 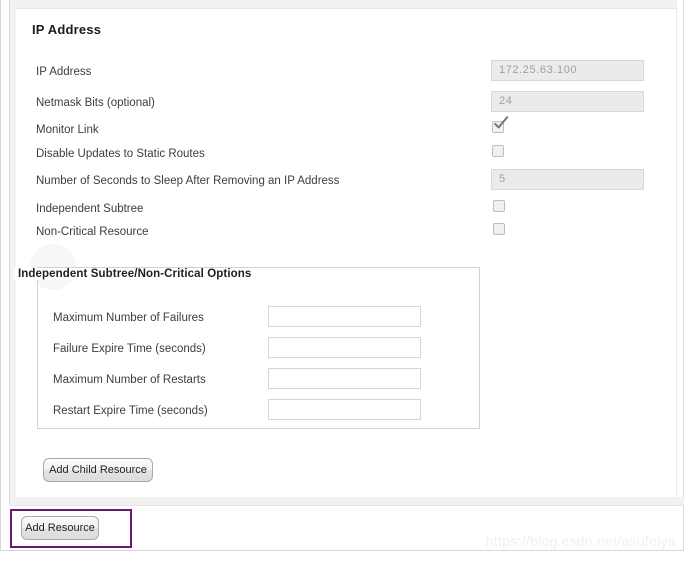 What do you see at coordinates (136, 274) in the screenshot?
I see `fieldset-legend: Independent Subtree/Non-Critical Options` at bounding box center [136, 274].